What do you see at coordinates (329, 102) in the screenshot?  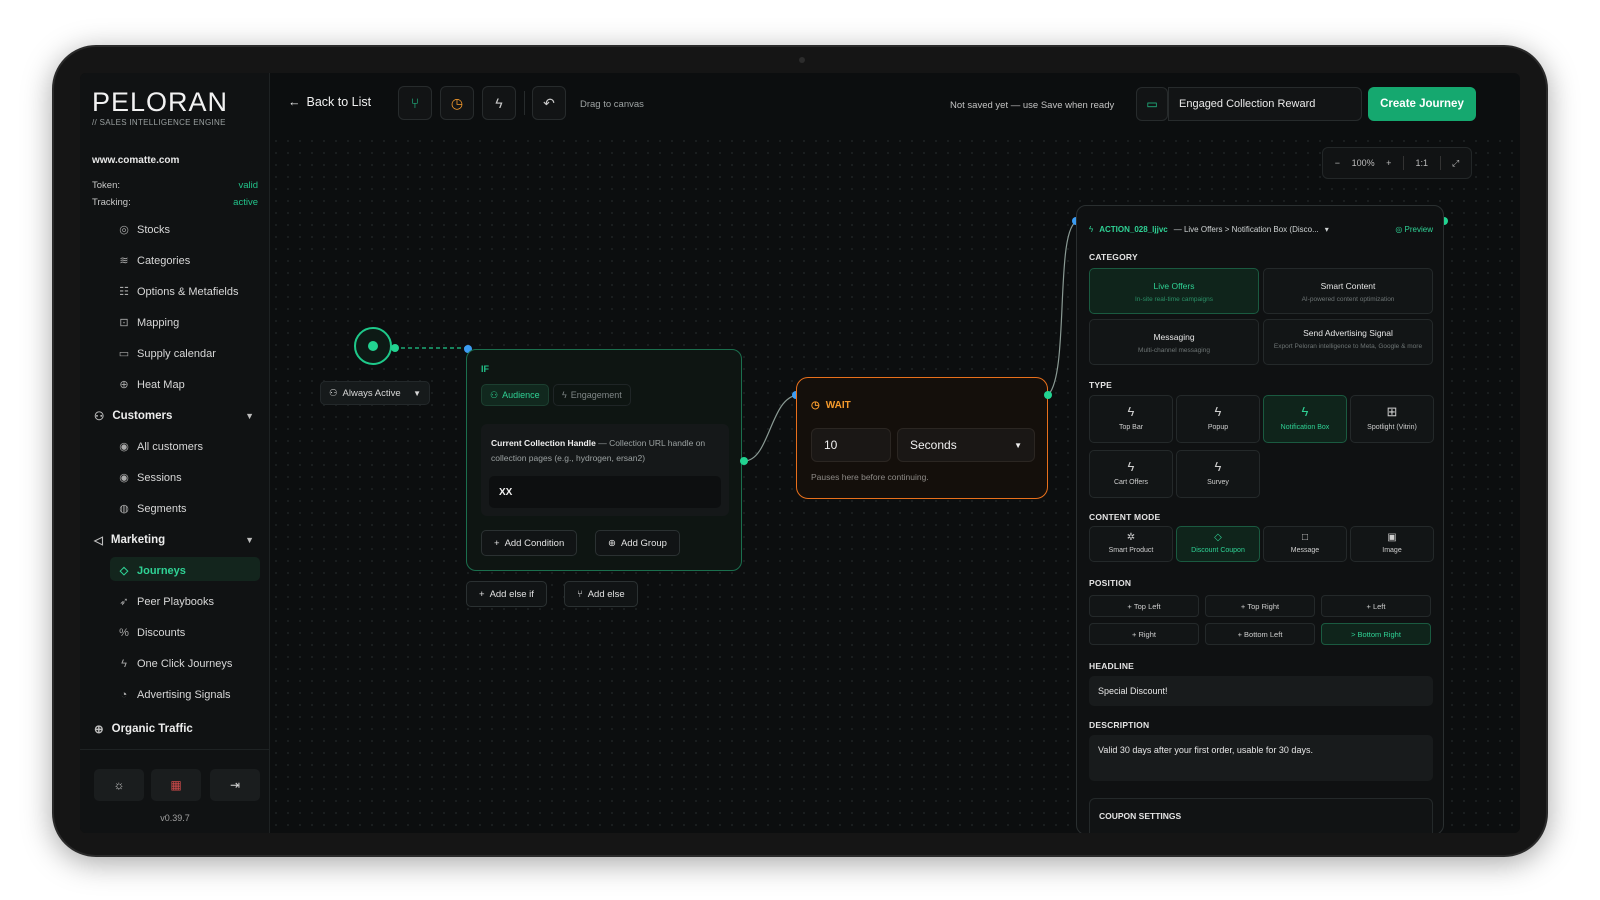 I see `back-to-list-button: ← Back to List` at bounding box center [329, 102].